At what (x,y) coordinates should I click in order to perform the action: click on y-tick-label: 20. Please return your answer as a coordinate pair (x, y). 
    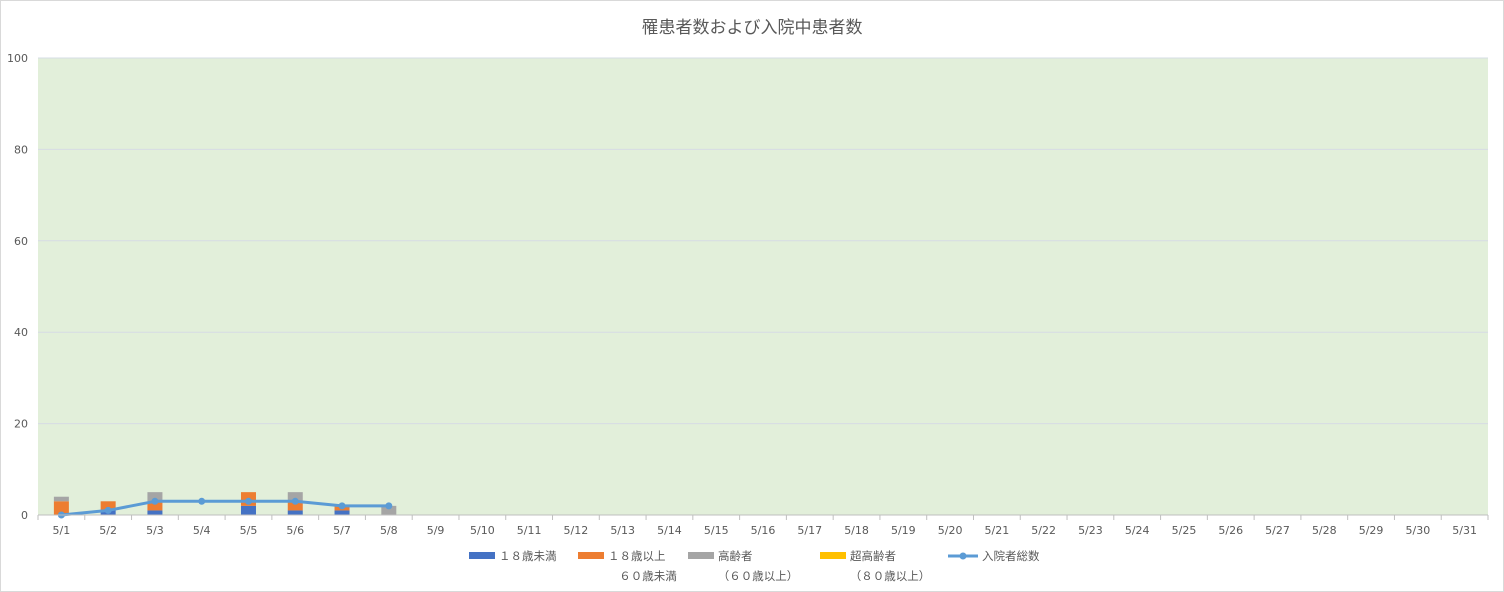
    Looking at the image, I should click on (21, 424).